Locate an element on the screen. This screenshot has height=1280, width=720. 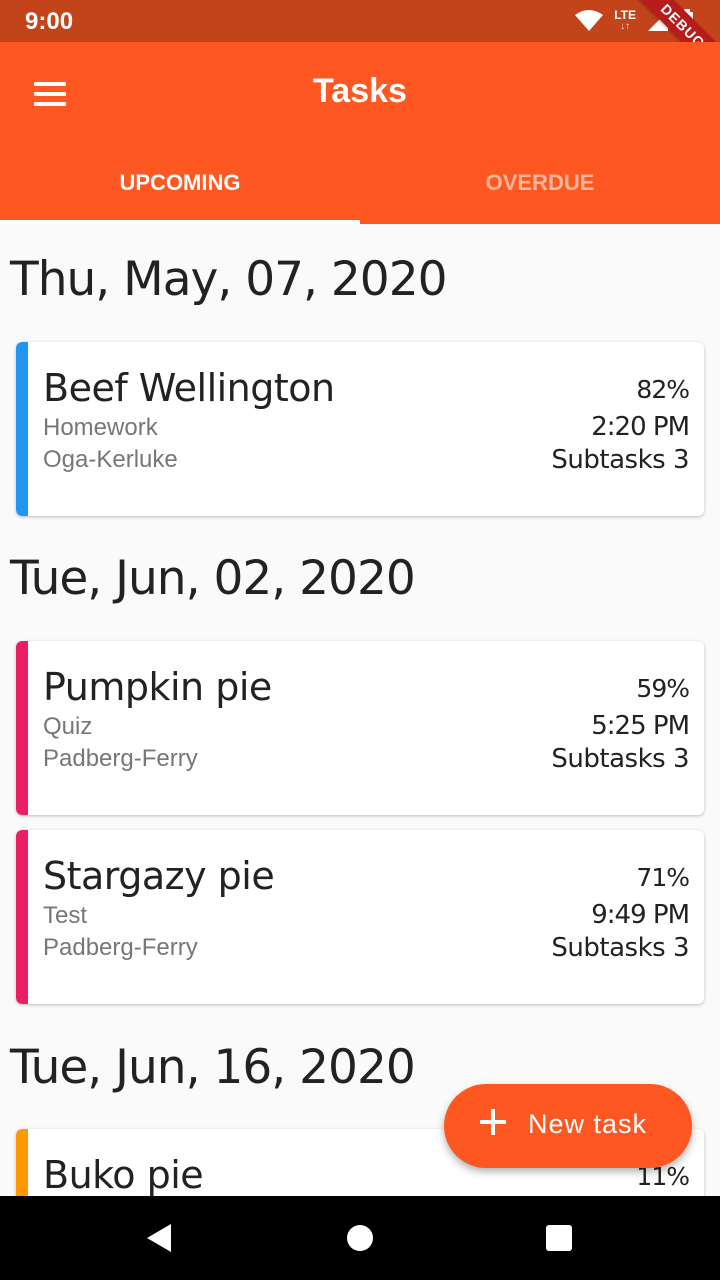
data-arrows-icon: ↓↑ is located at coordinates (625, 26).